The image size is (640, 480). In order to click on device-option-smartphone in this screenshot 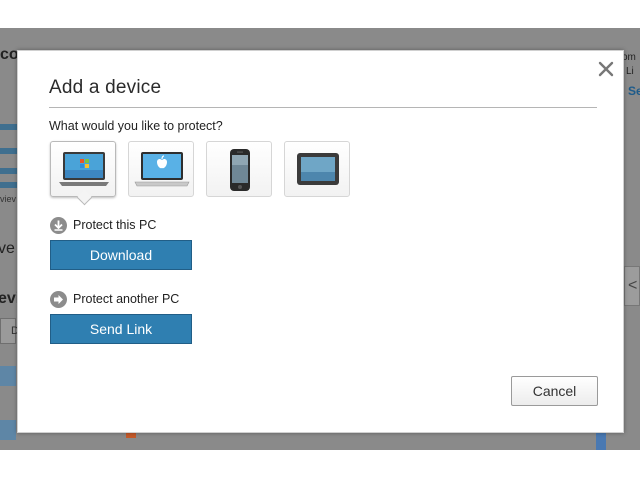, I will do `click(239, 169)`.